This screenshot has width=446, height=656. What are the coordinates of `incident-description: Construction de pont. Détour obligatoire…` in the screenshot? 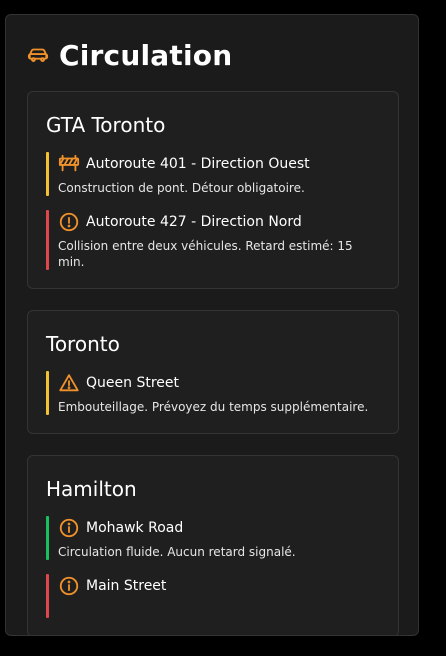 It's located at (181, 188).